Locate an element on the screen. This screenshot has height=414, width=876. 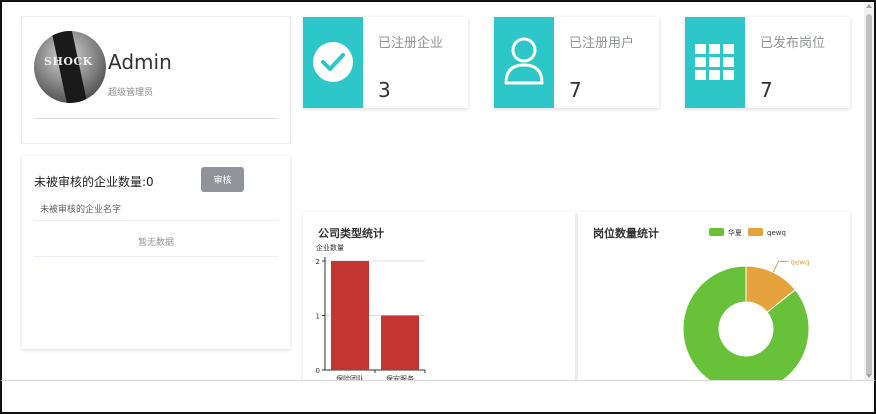
pending-count: 未被审核的企业数量:0 is located at coordinates (94, 182).